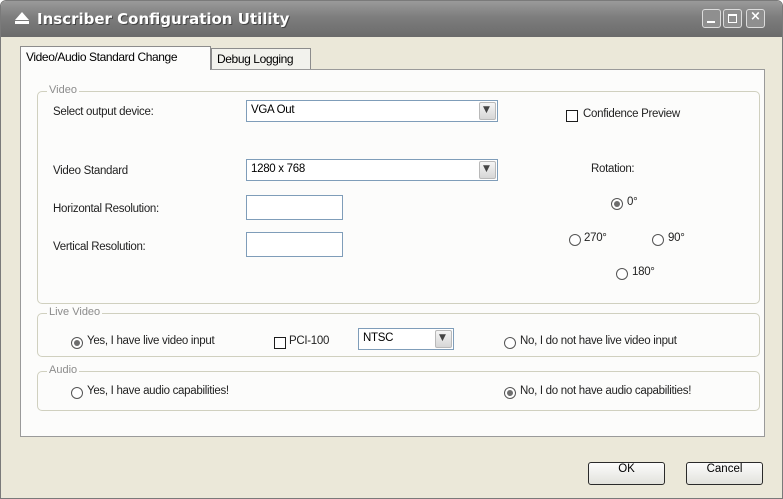 Image resolution: width=783 pixels, height=499 pixels. What do you see at coordinates (151, 341) in the screenshot?
I see `live-video-yes-label: Yes, I have live video input` at bounding box center [151, 341].